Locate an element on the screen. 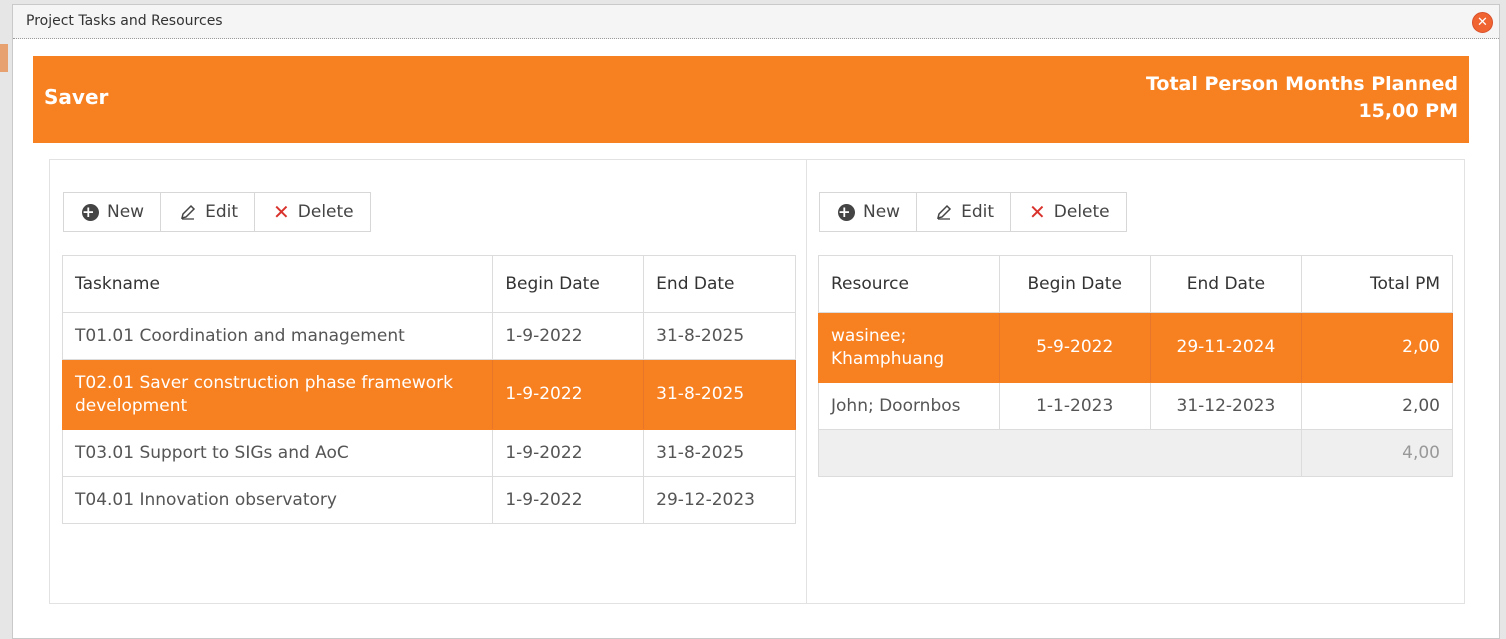  tasks-toolbar: + New Edit ✕ Delete is located at coordinates (217, 212).